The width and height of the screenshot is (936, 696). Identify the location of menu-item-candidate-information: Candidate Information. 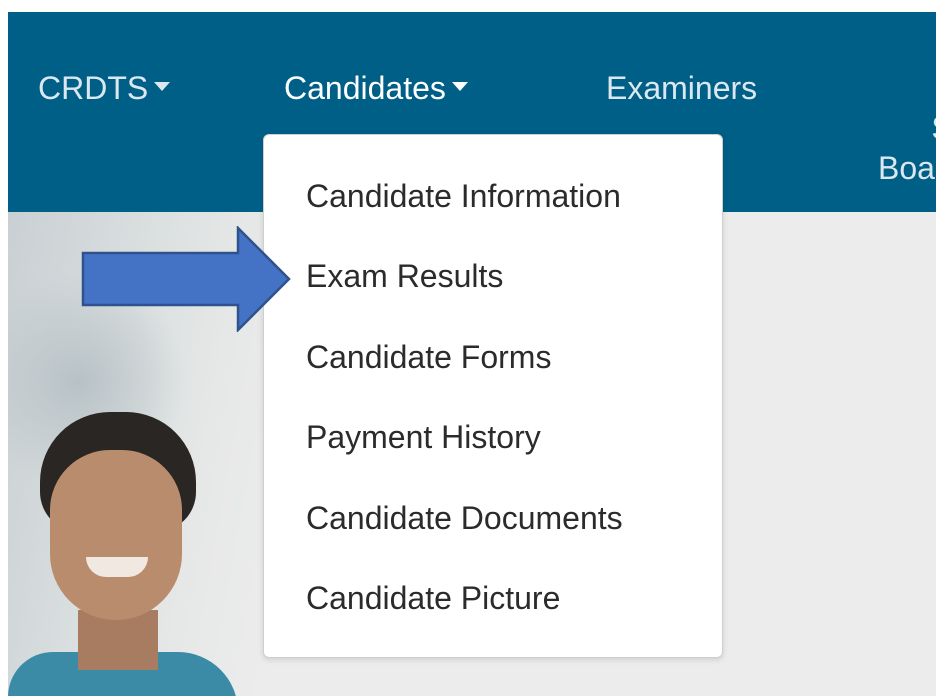
(463, 196).